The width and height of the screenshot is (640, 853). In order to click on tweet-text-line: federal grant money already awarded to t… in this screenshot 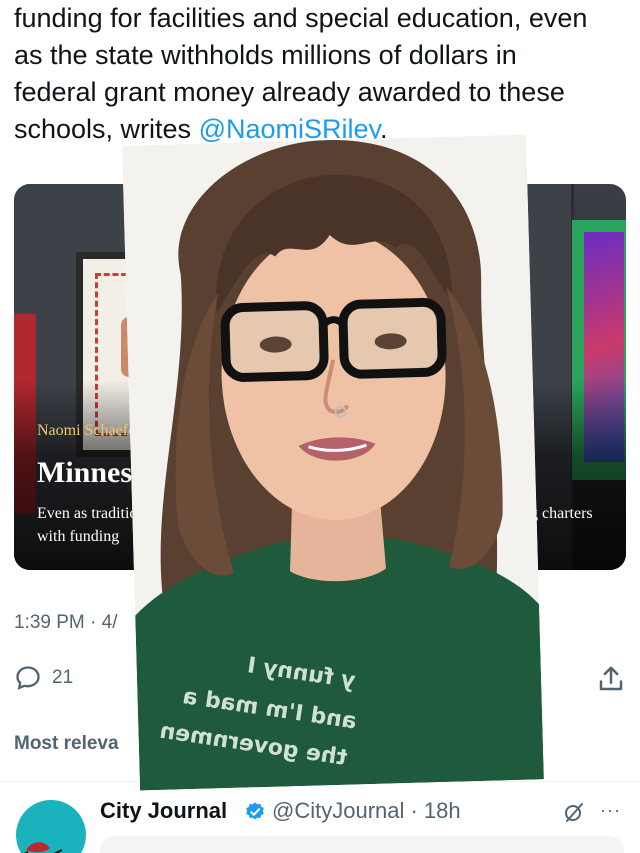, I will do `click(289, 92)`.